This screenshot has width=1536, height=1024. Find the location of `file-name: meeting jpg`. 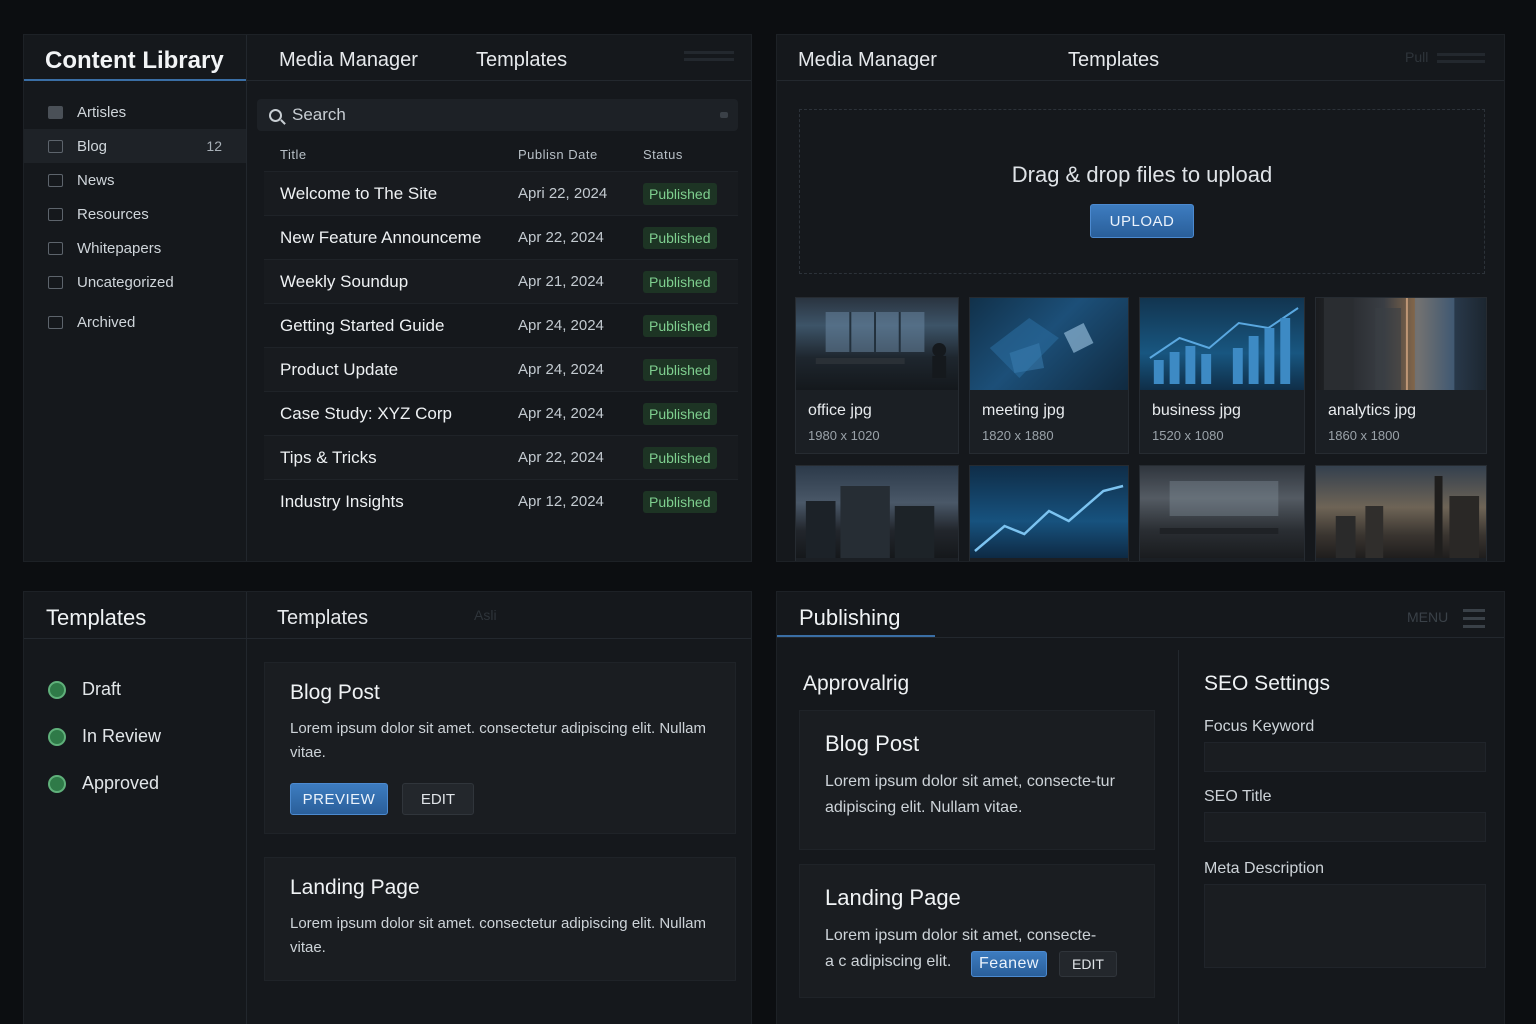

file-name: meeting jpg is located at coordinates (1023, 410).